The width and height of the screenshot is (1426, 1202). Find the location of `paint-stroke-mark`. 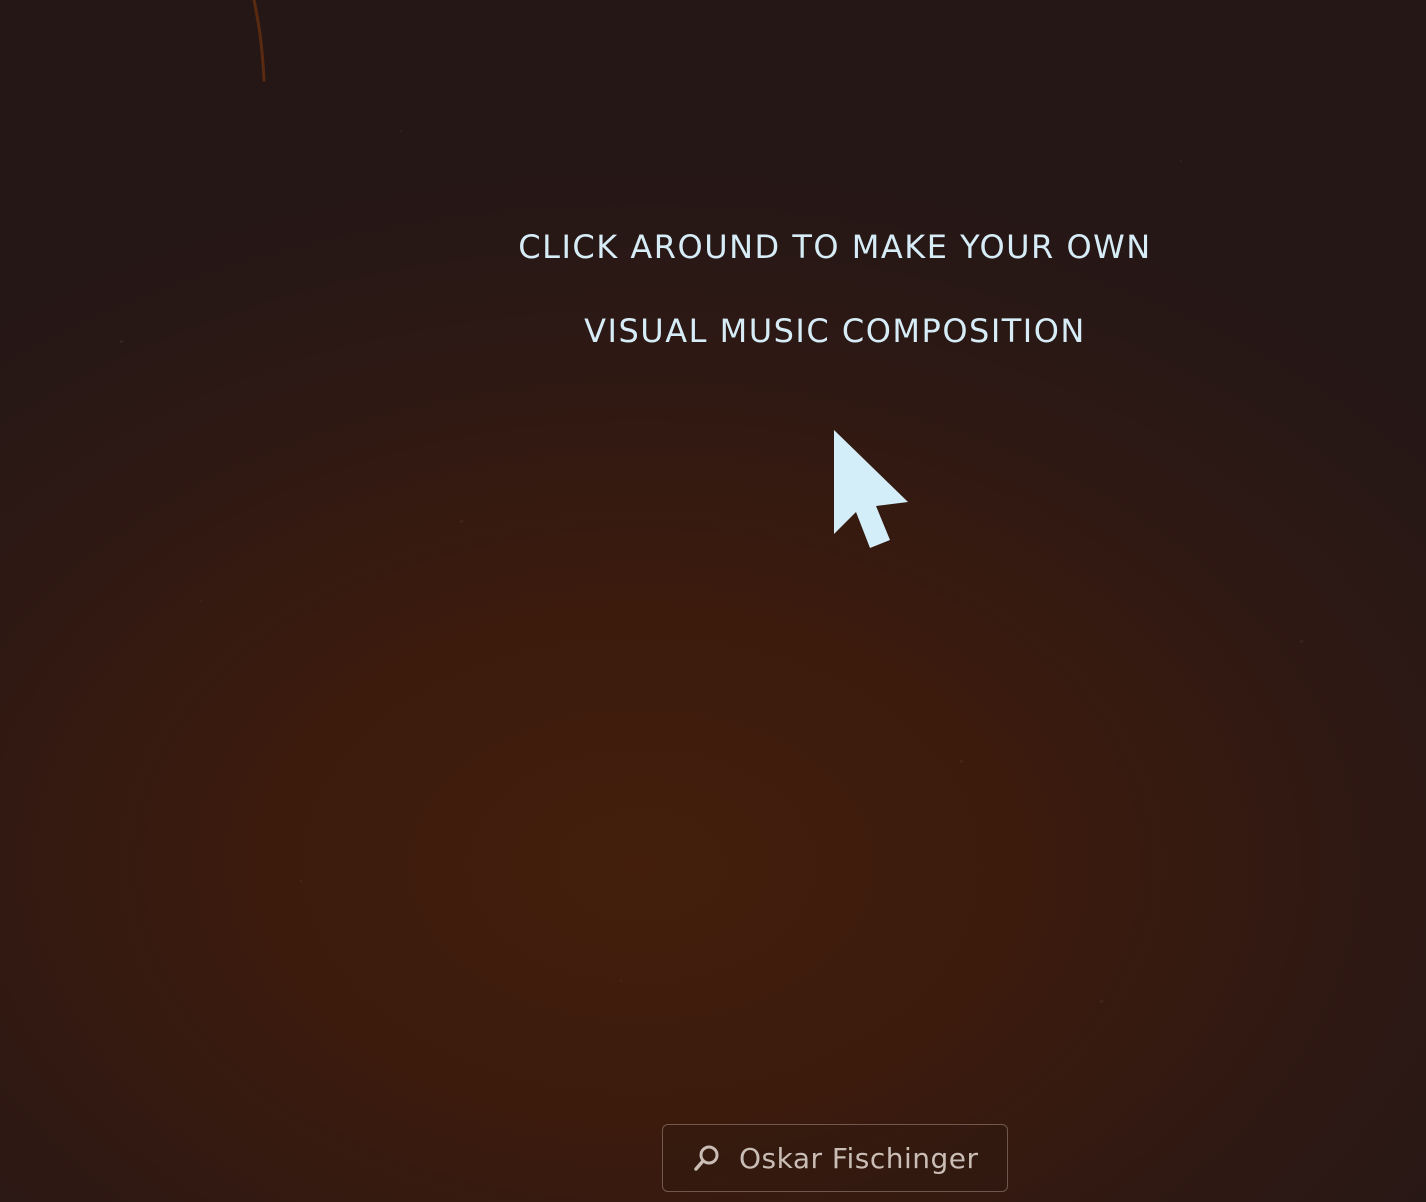

paint-stroke-mark is located at coordinates (259, 41).